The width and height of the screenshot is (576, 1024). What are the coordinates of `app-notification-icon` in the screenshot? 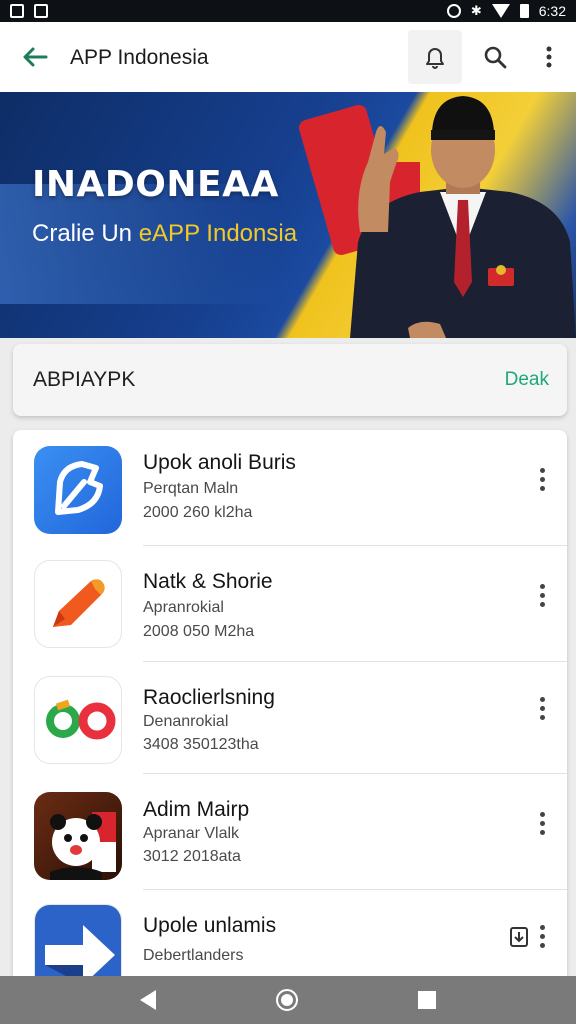 It's located at (41, 11).